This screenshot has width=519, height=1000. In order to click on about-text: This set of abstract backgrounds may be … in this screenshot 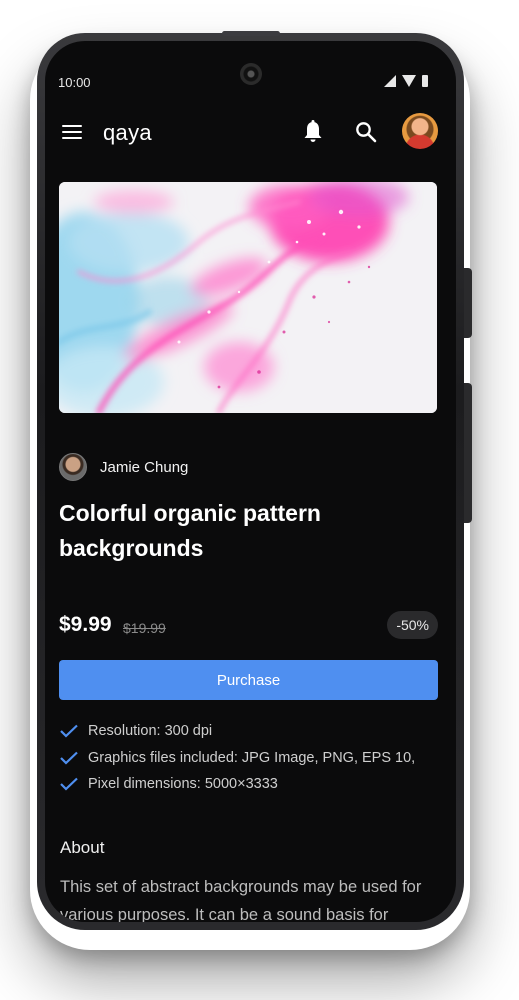, I will do `click(241, 900)`.